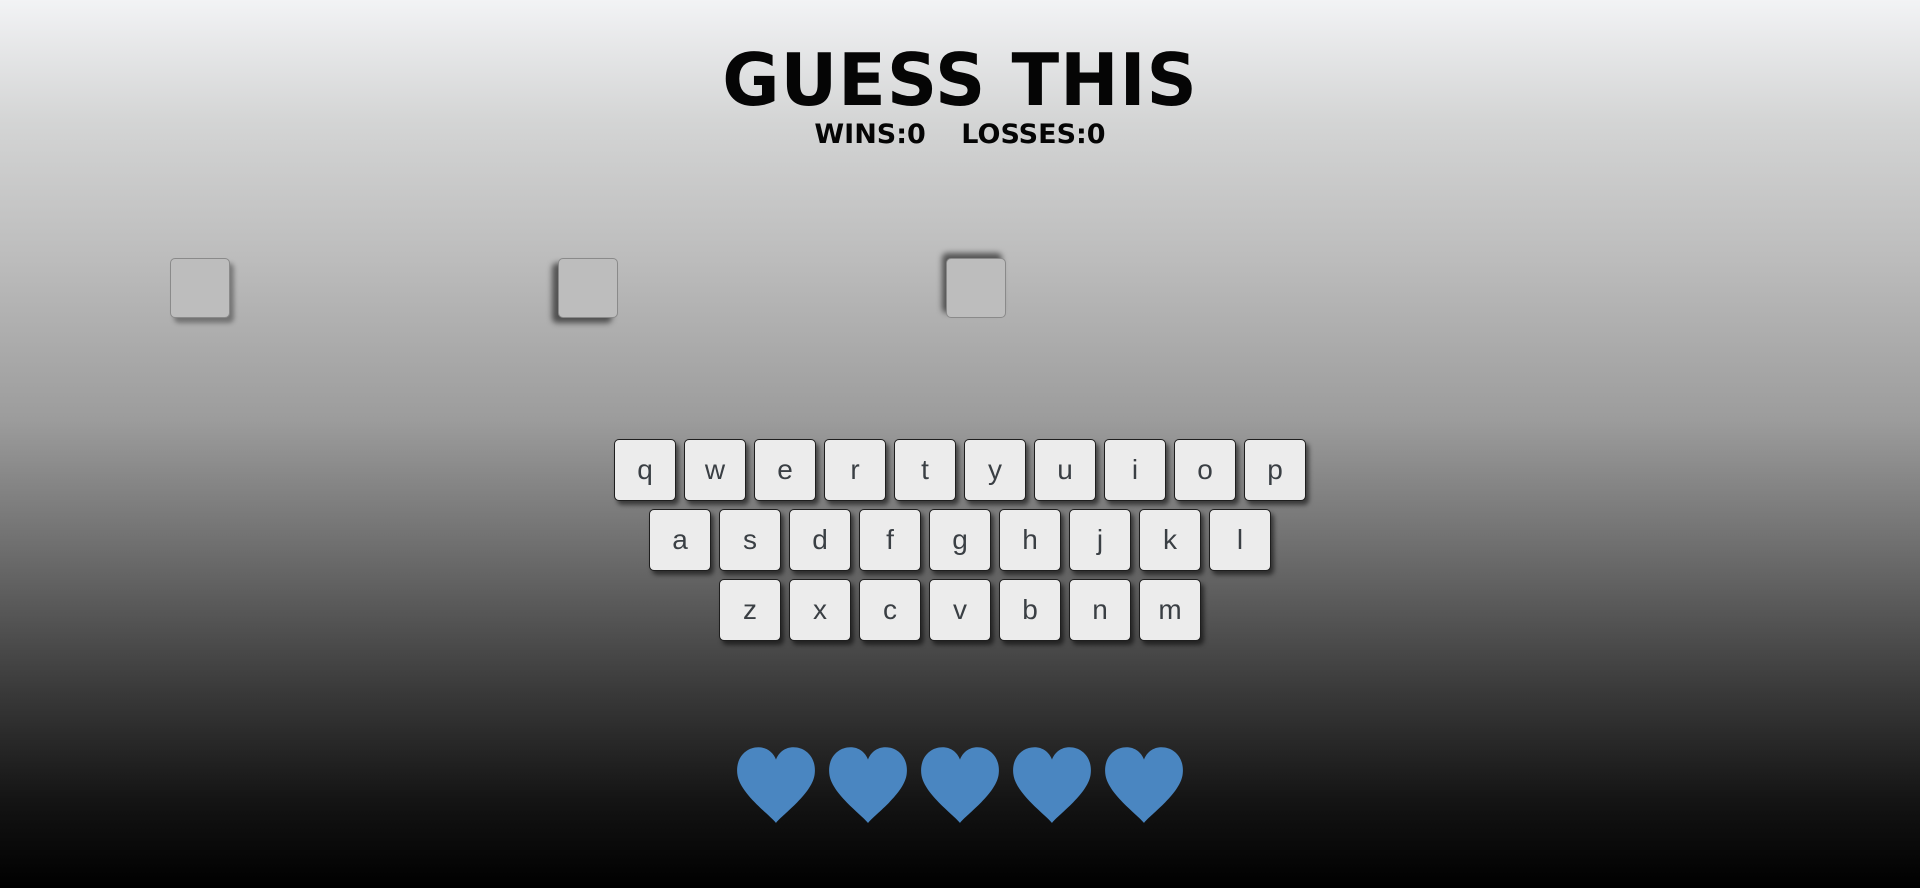 The image size is (1920, 888). What do you see at coordinates (820, 540) in the screenshot?
I see `key-d: d` at bounding box center [820, 540].